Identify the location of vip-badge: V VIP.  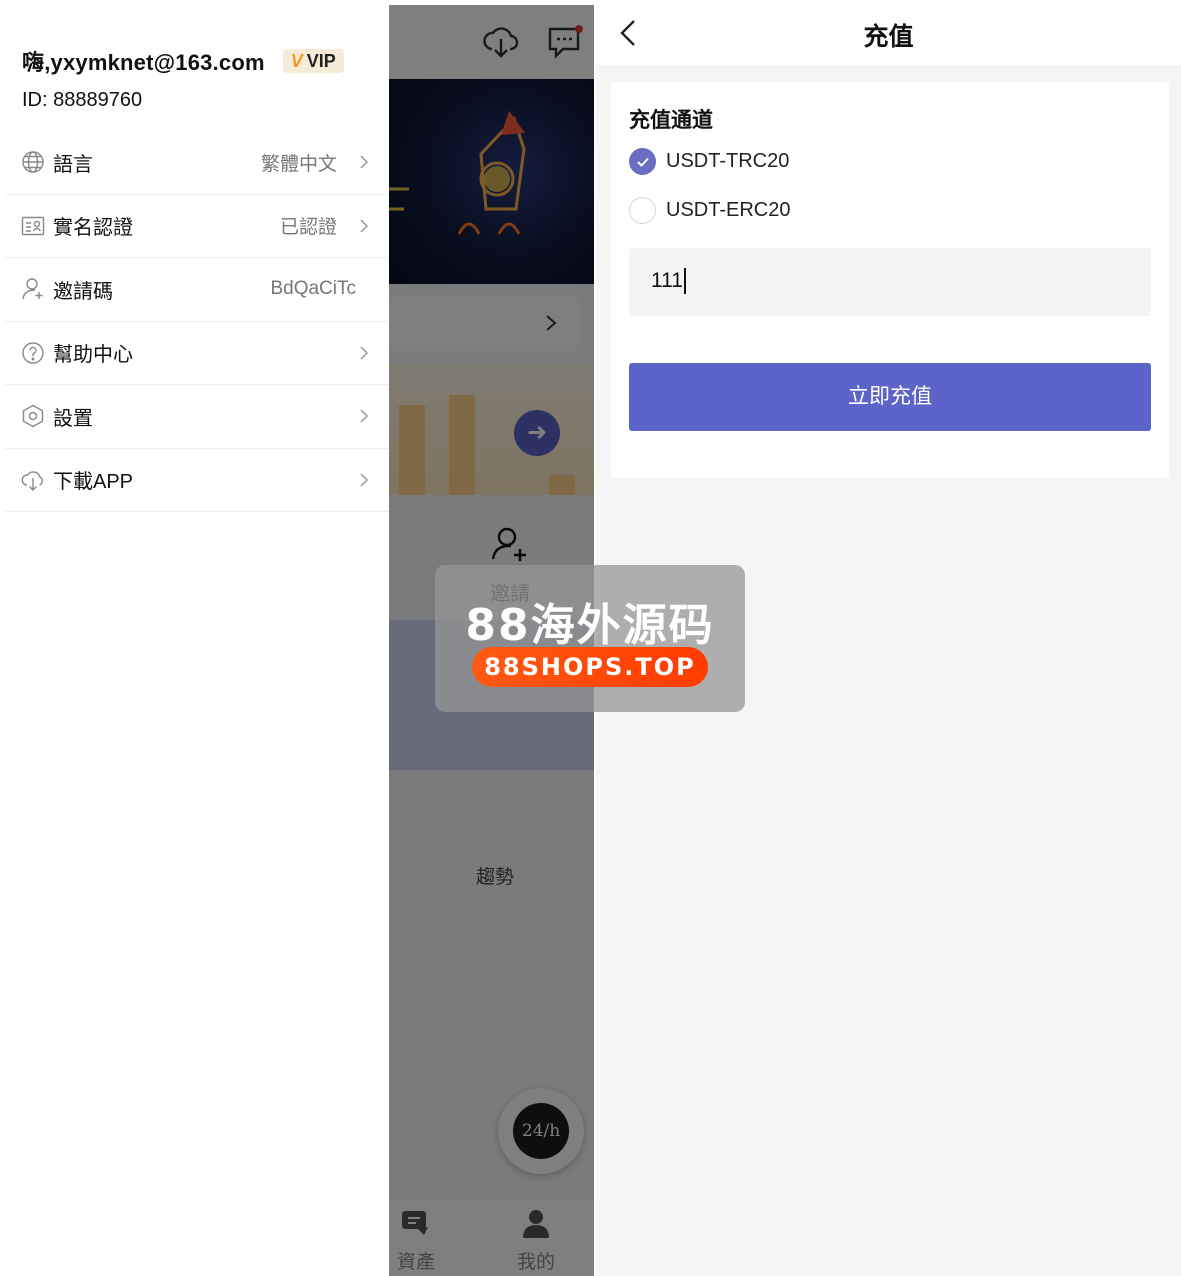
(313, 61).